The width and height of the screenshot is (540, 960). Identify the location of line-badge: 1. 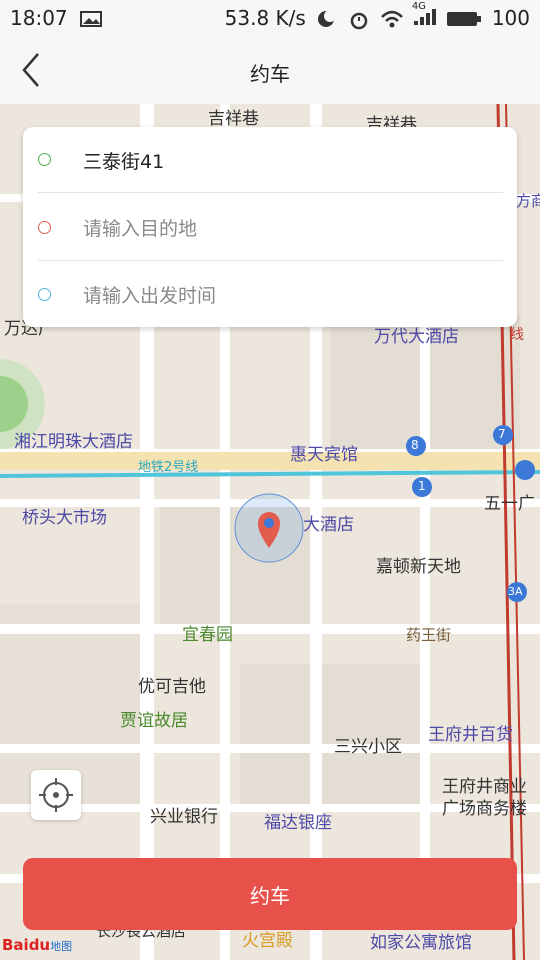
(422, 486).